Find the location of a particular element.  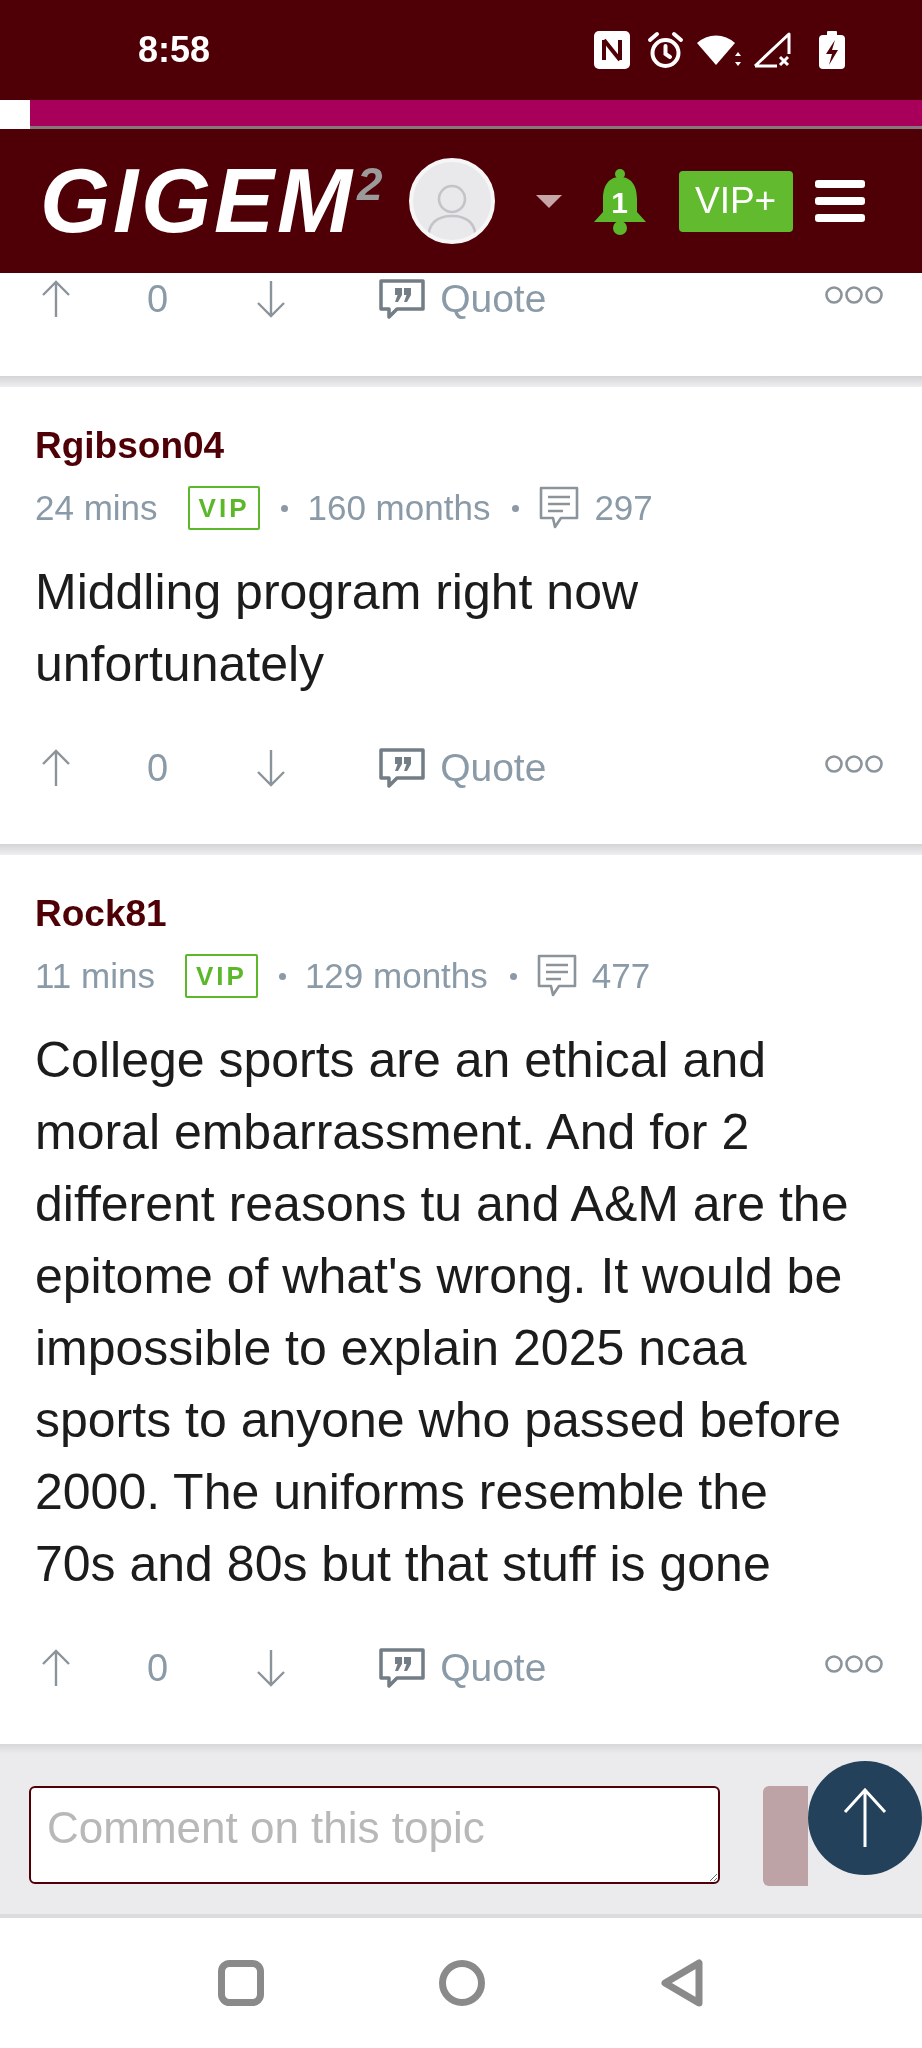

menu-button is located at coordinates (839, 201).